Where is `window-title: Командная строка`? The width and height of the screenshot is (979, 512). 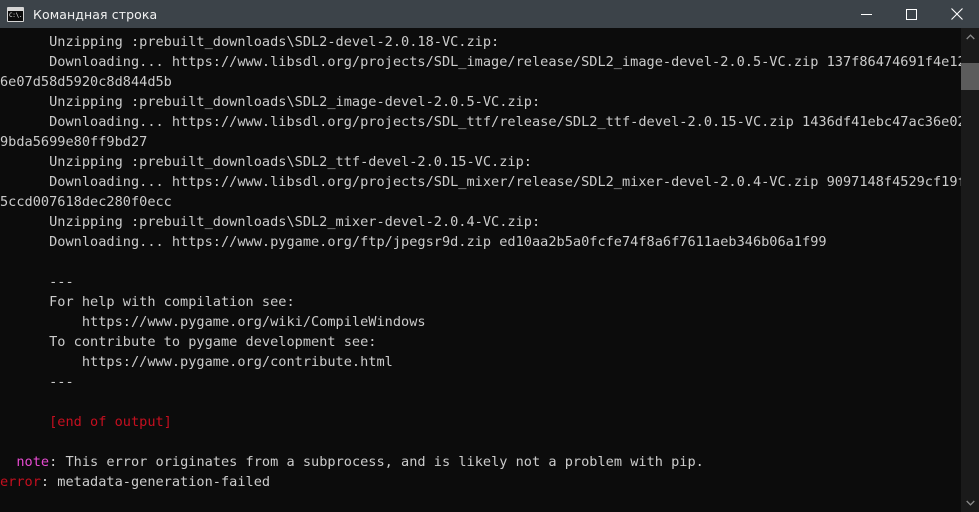 window-title: Командная строка is located at coordinates (95, 14).